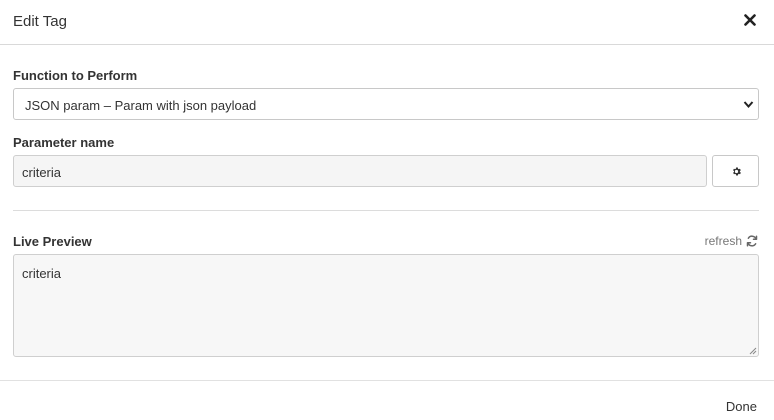  I want to click on function-label: Function to Perform, so click(75, 75).